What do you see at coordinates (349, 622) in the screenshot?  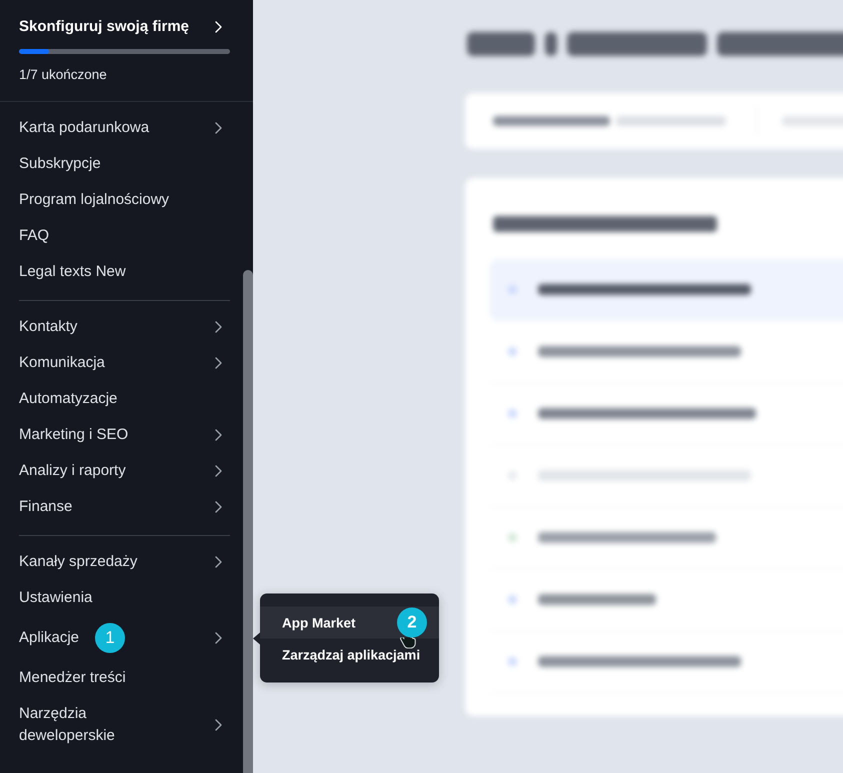 I see `submenu-item: App Market 2` at bounding box center [349, 622].